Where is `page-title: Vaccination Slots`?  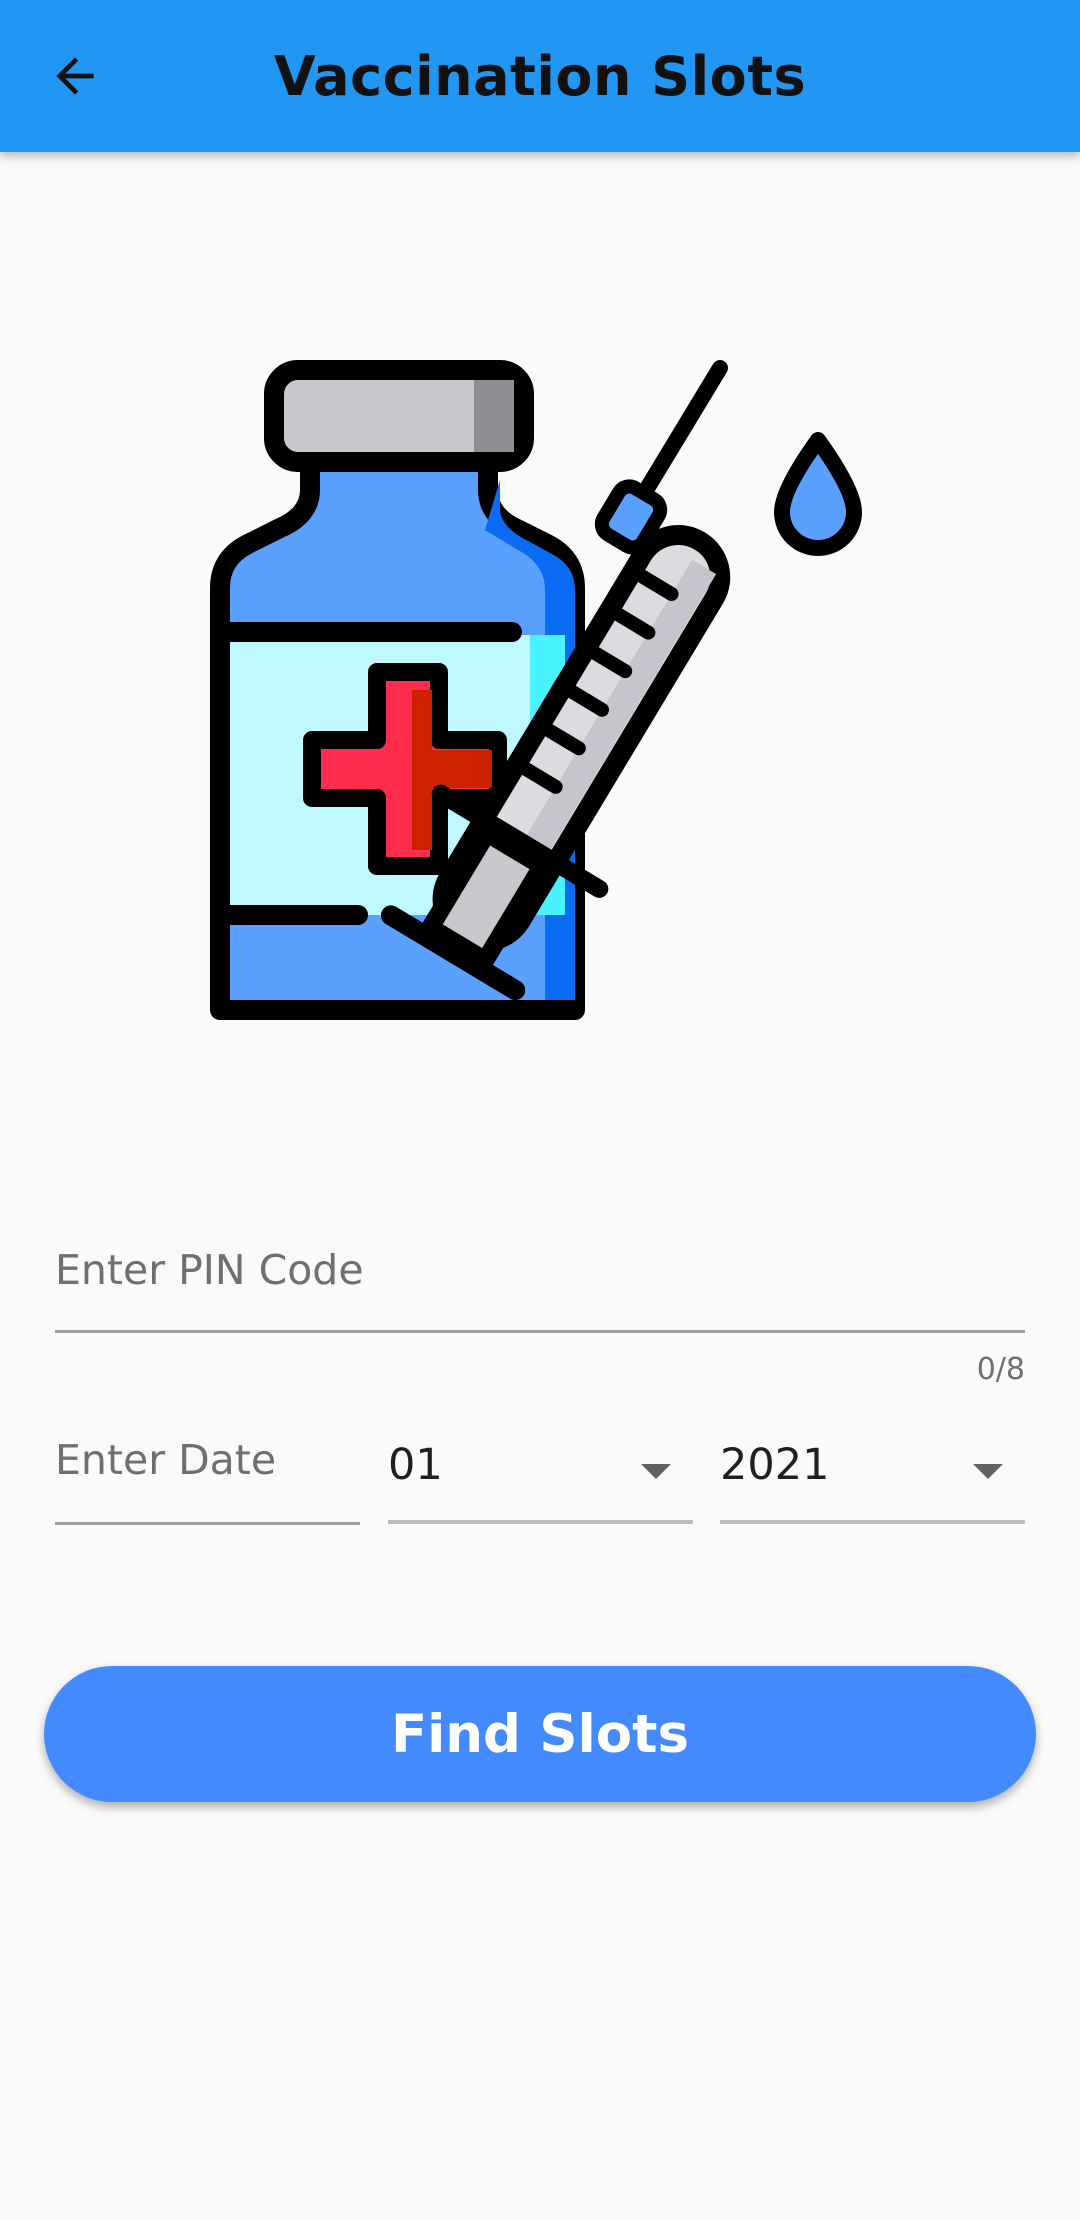
page-title: Vaccination Slots is located at coordinates (540, 76).